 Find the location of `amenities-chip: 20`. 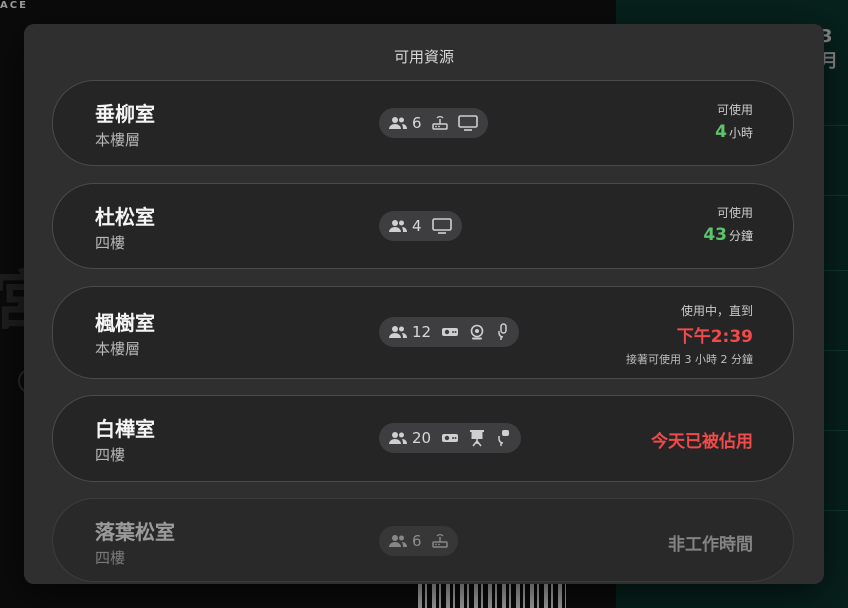

amenities-chip: 20 is located at coordinates (450, 438).